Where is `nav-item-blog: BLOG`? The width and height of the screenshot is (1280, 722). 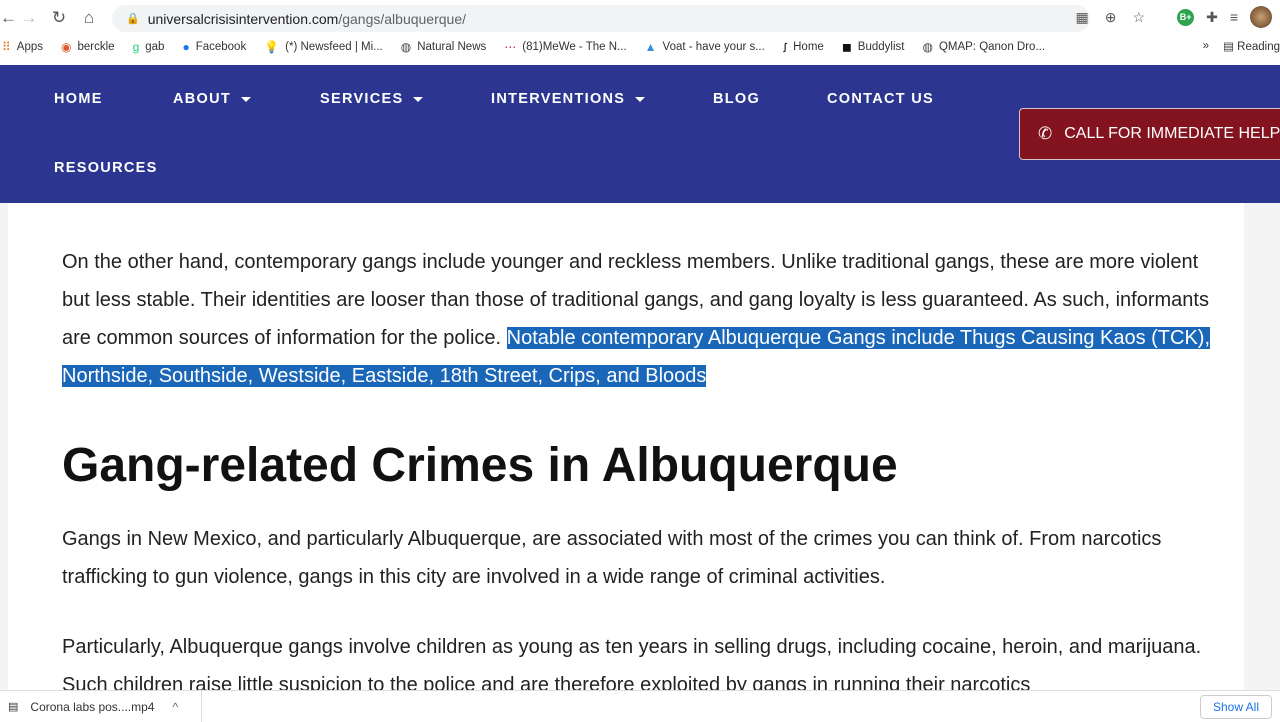 nav-item-blog: BLOG is located at coordinates (736, 99).